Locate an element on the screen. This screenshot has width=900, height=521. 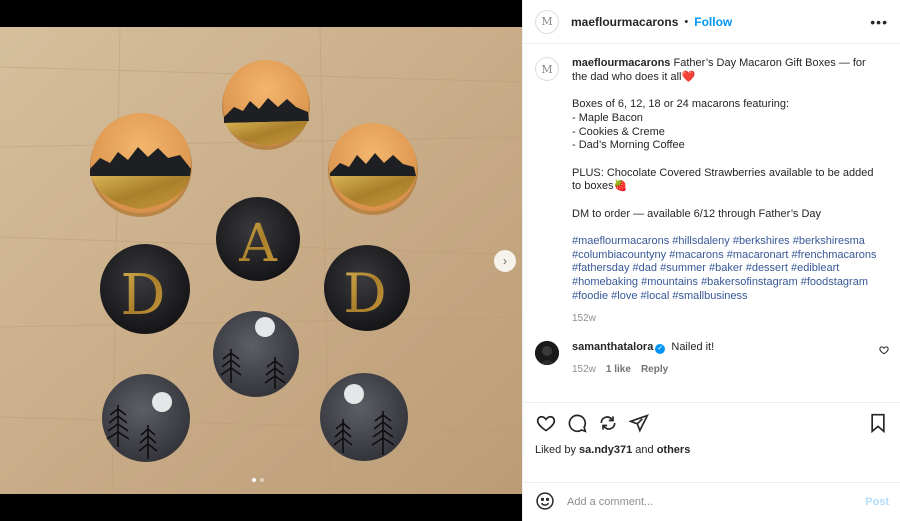
hashtag-link: #bakersofinstagram is located at coordinates (749, 282).